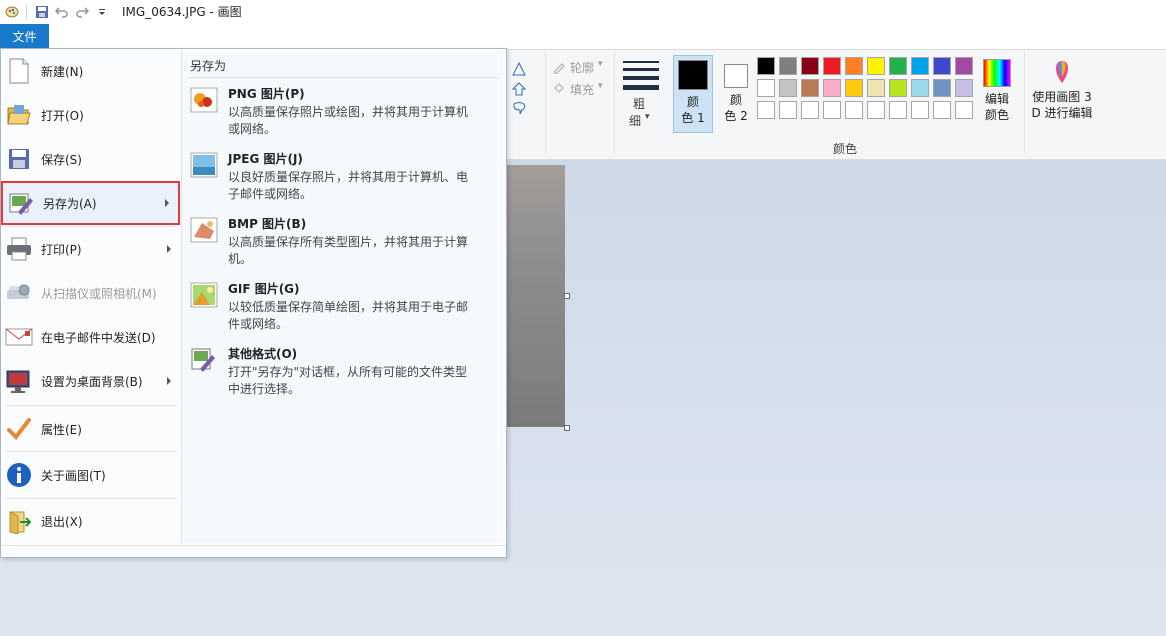  I want to click on menu-item-open: 打开(O), so click(90, 115).